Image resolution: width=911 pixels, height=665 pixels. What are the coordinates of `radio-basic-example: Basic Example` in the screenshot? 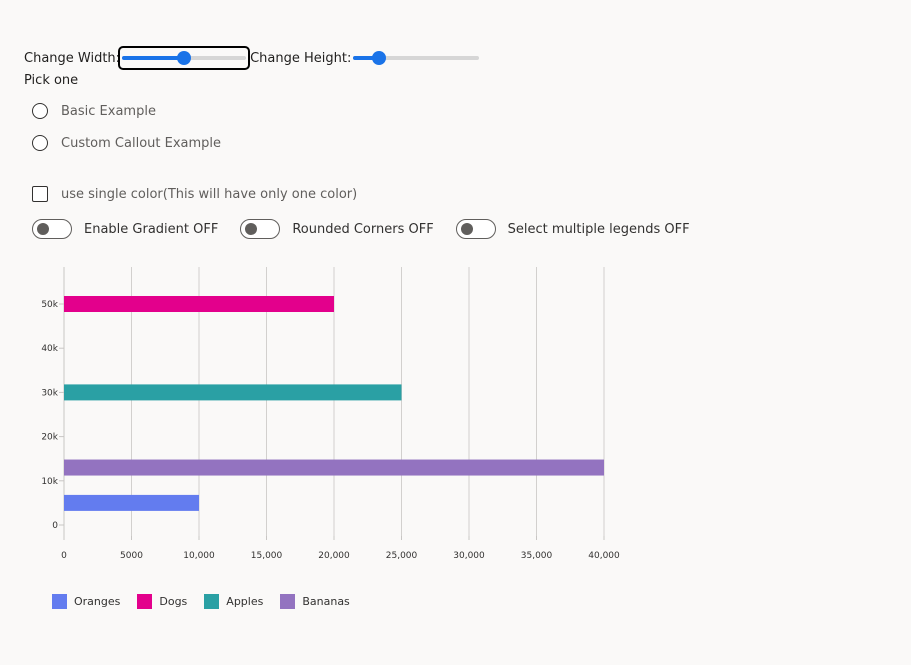 It's located at (94, 111).